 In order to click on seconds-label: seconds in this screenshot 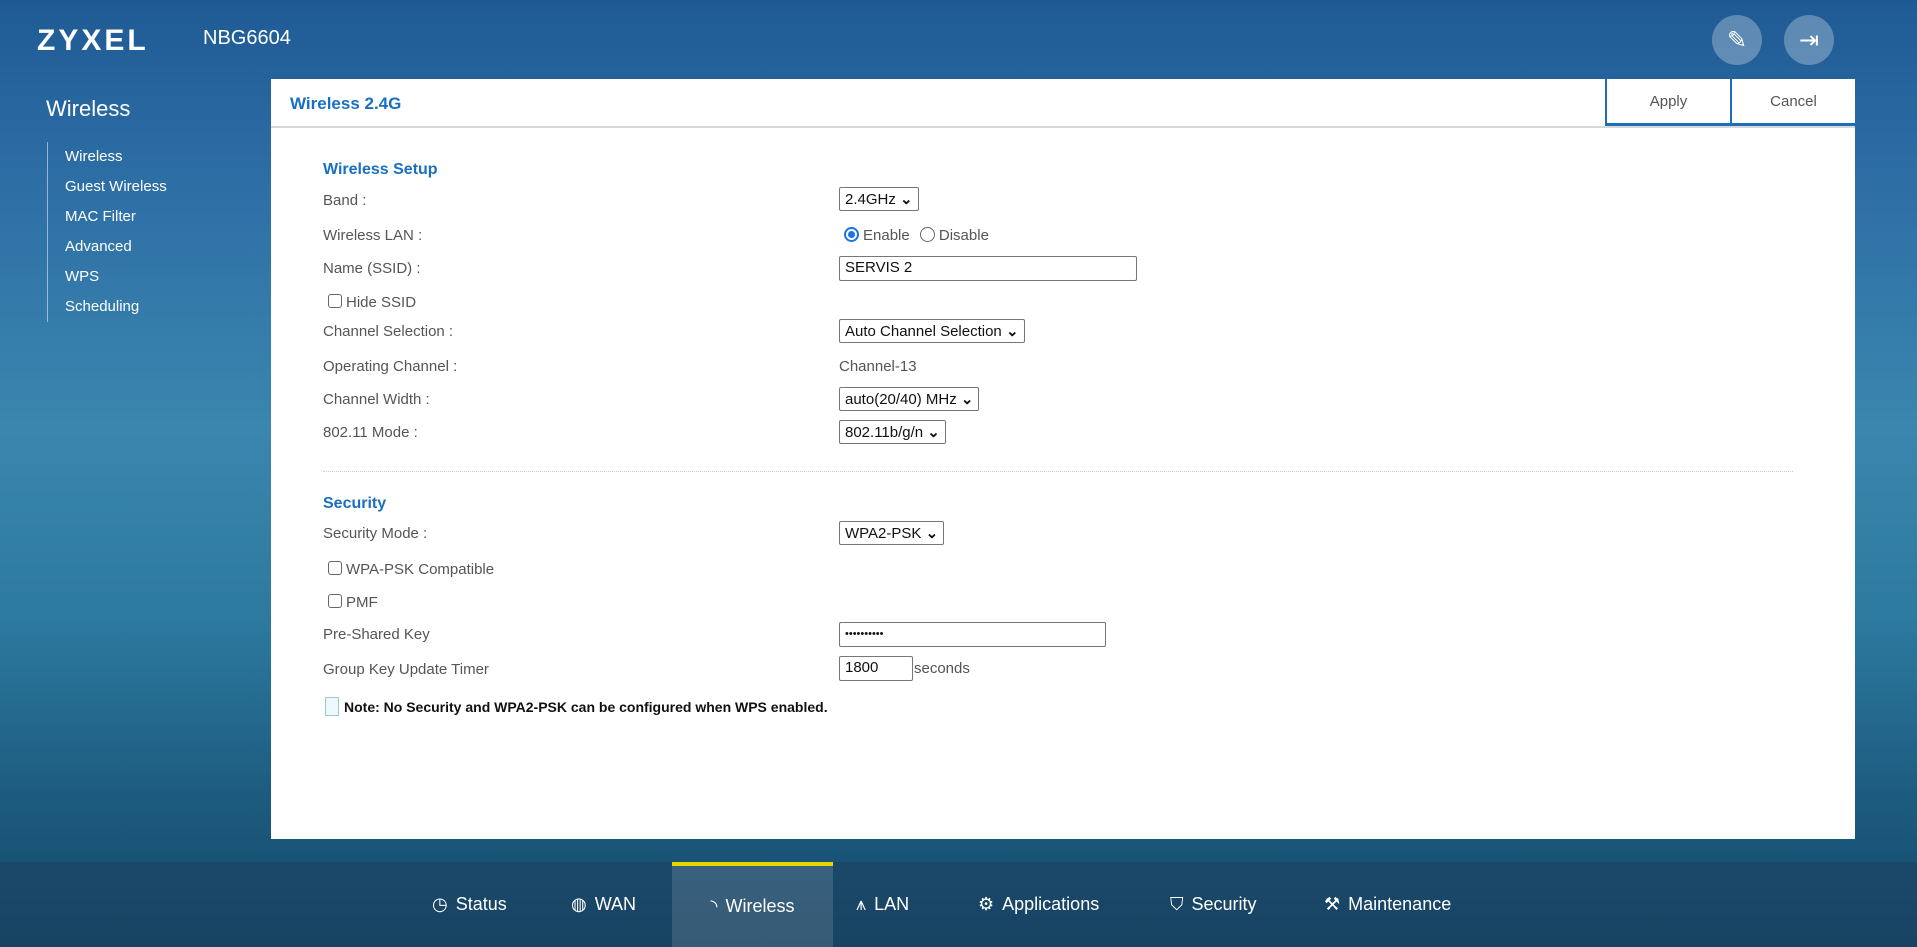, I will do `click(942, 668)`.